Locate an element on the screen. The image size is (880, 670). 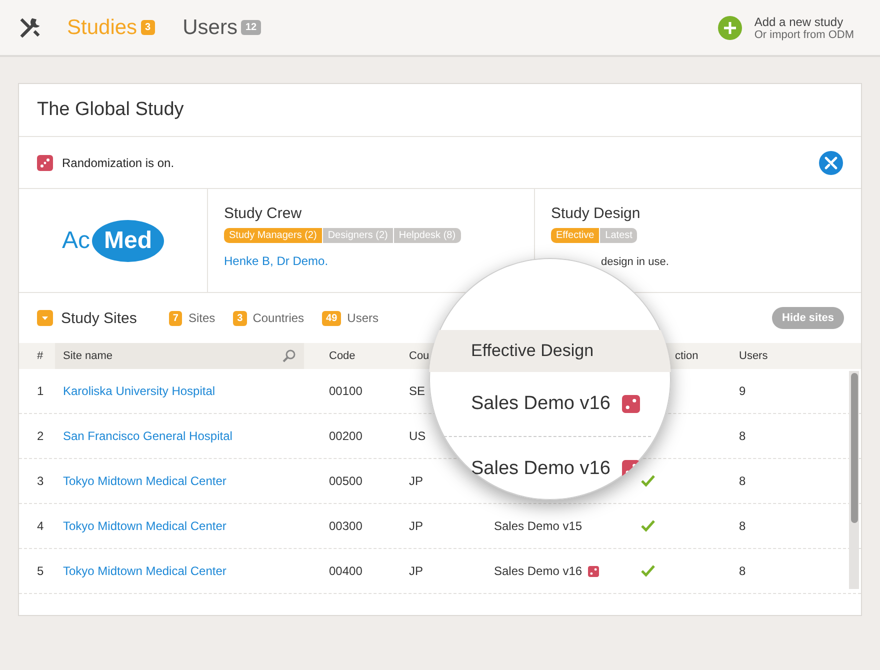
import-odm-link: Or import from ODM is located at coordinates (804, 34).